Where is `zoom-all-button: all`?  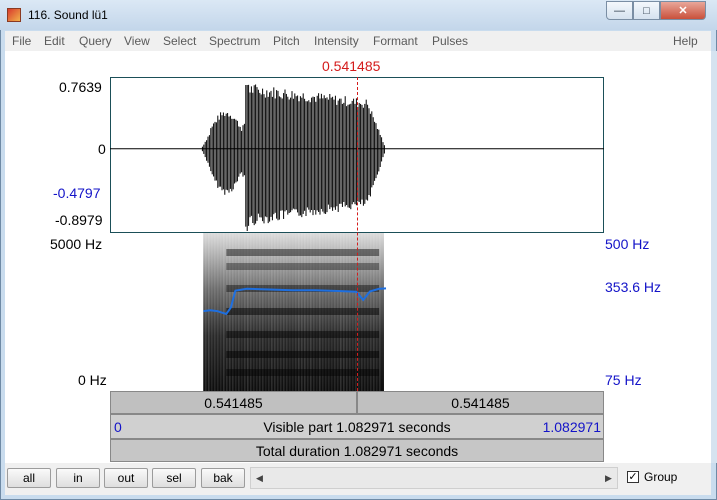 zoom-all-button: all is located at coordinates (29, 478).